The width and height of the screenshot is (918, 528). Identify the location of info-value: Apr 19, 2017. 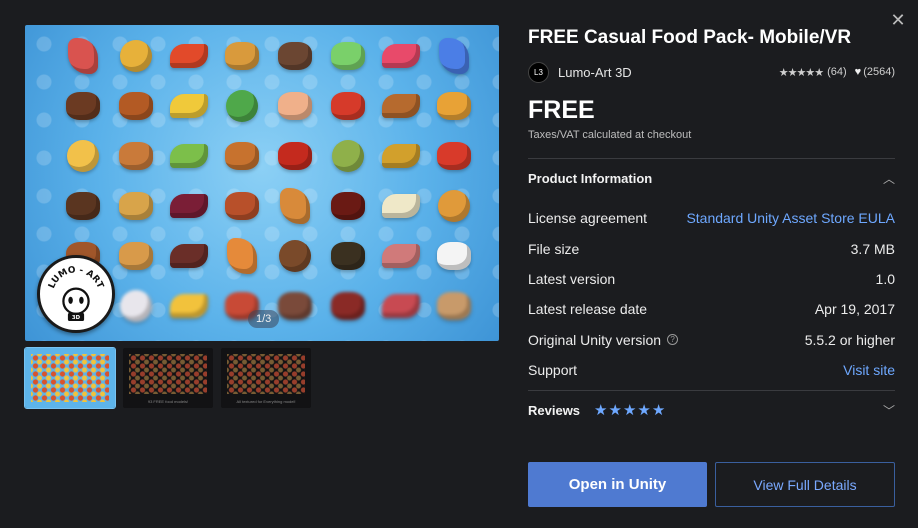
(854, 309).